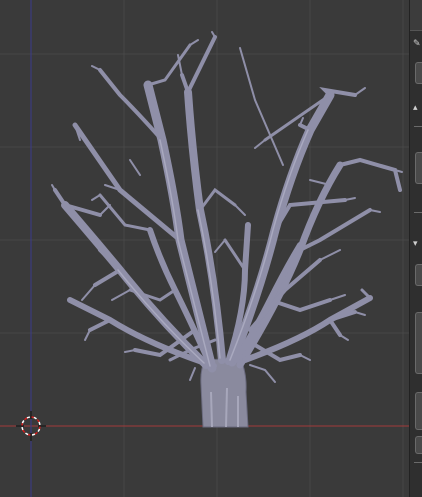 The width and height of the screenshot is (422, 497). I want to click on tool-shelf-panel: ✎ ▴ ▾, so click(415, 248).